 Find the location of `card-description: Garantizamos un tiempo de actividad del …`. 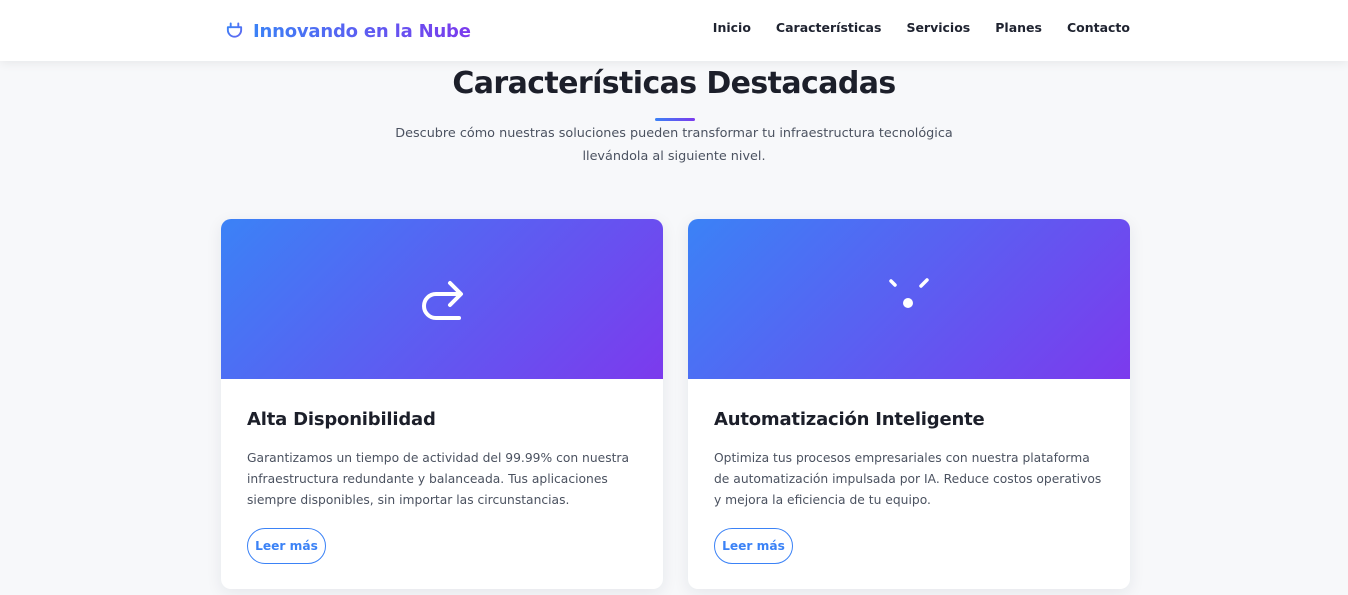

card-description: Garantizamos un tiempo de actividad del … is located at coordinates (438, 479).